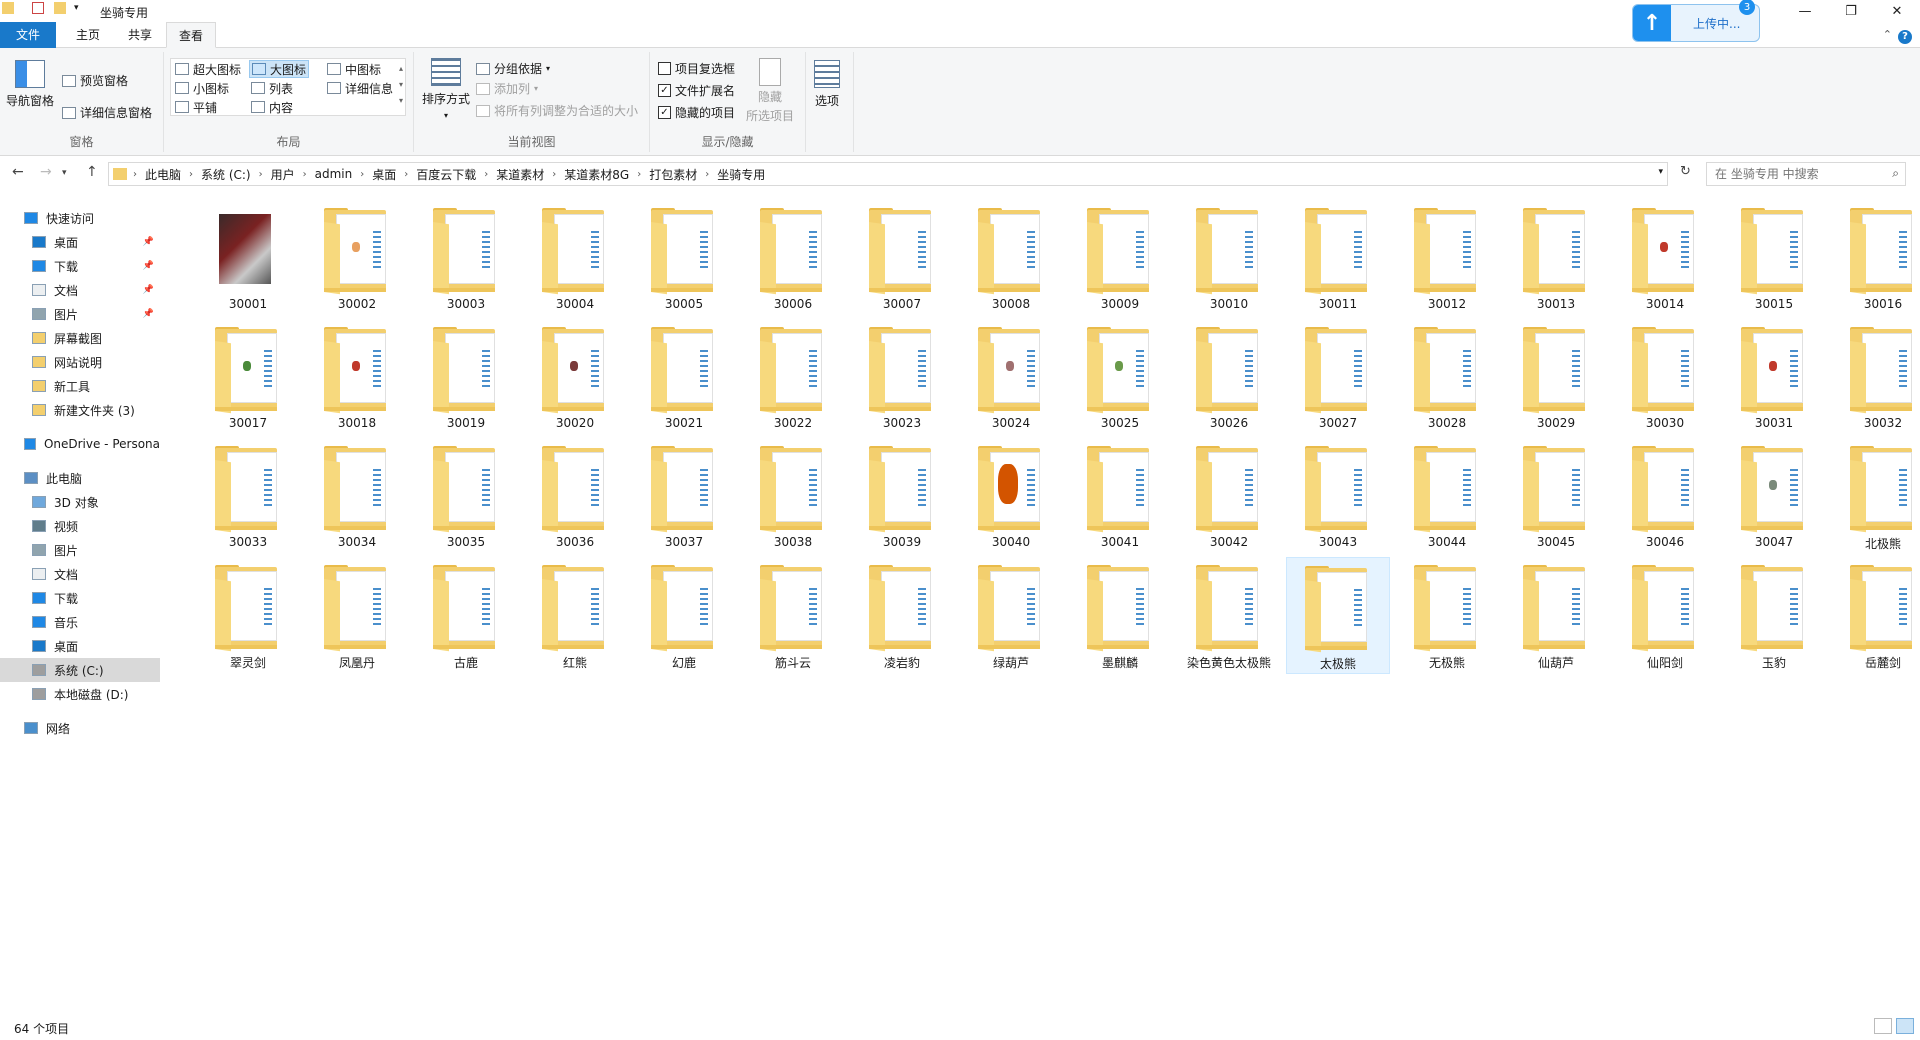  What do you see at coordinates (1665, 258) in the screenshot?
I see `folder-item: 30014` at bounding box center [1665, 258].